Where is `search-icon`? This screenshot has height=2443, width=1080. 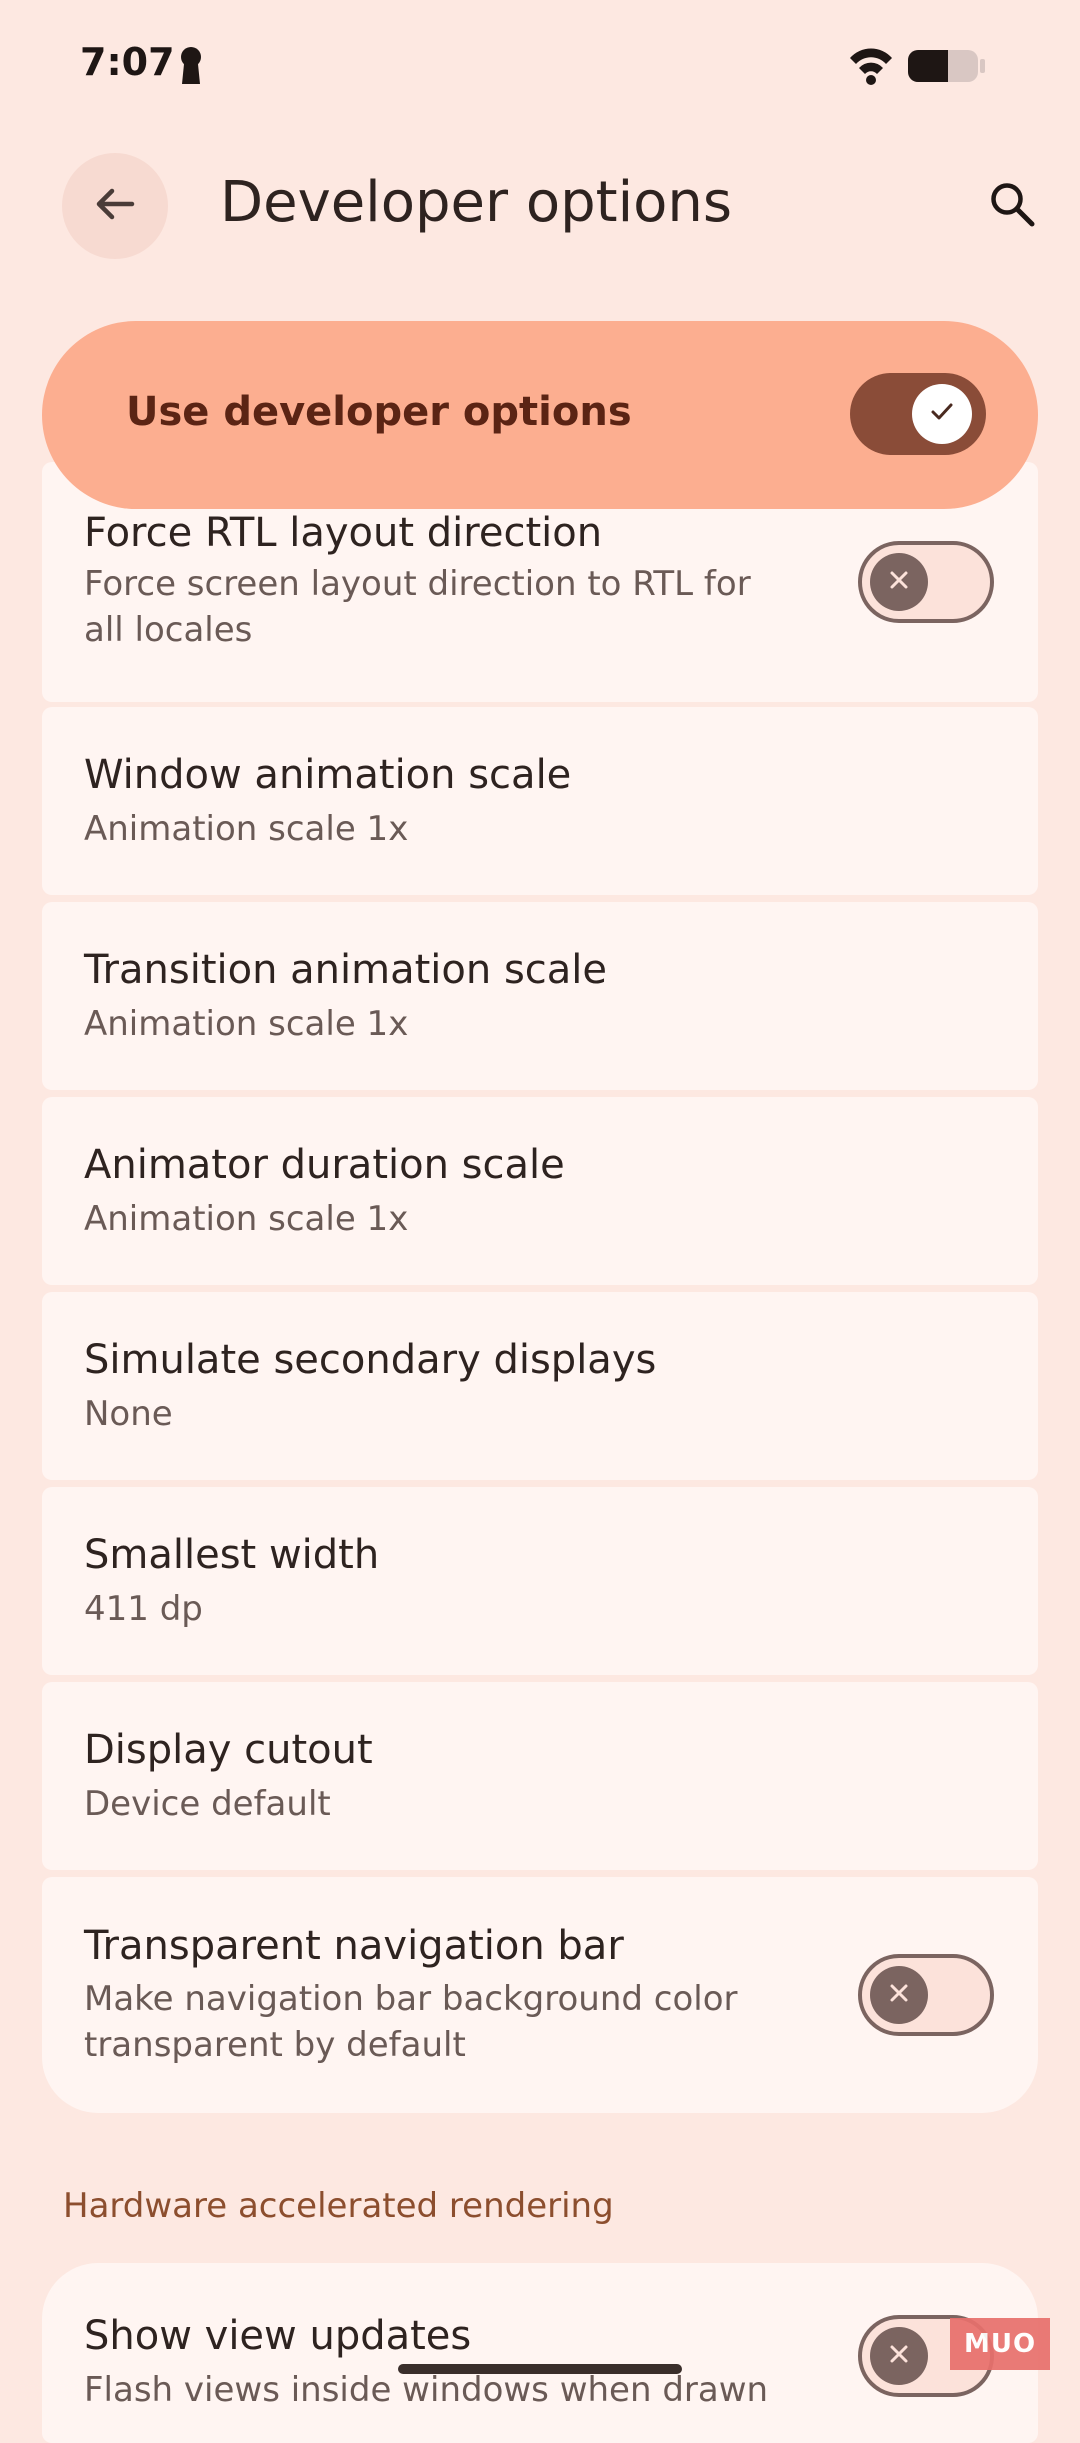
search-icon is located at coordinates (1012, 206).